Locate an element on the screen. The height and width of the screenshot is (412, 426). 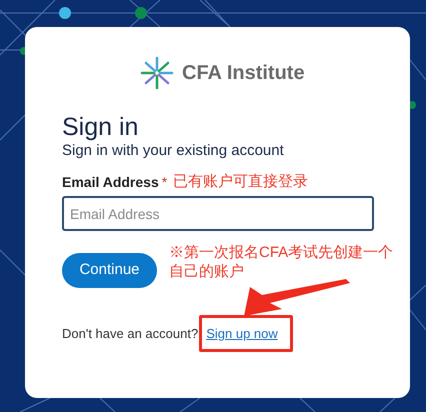
field-label: Email Address is located at coordinates (110, 182).